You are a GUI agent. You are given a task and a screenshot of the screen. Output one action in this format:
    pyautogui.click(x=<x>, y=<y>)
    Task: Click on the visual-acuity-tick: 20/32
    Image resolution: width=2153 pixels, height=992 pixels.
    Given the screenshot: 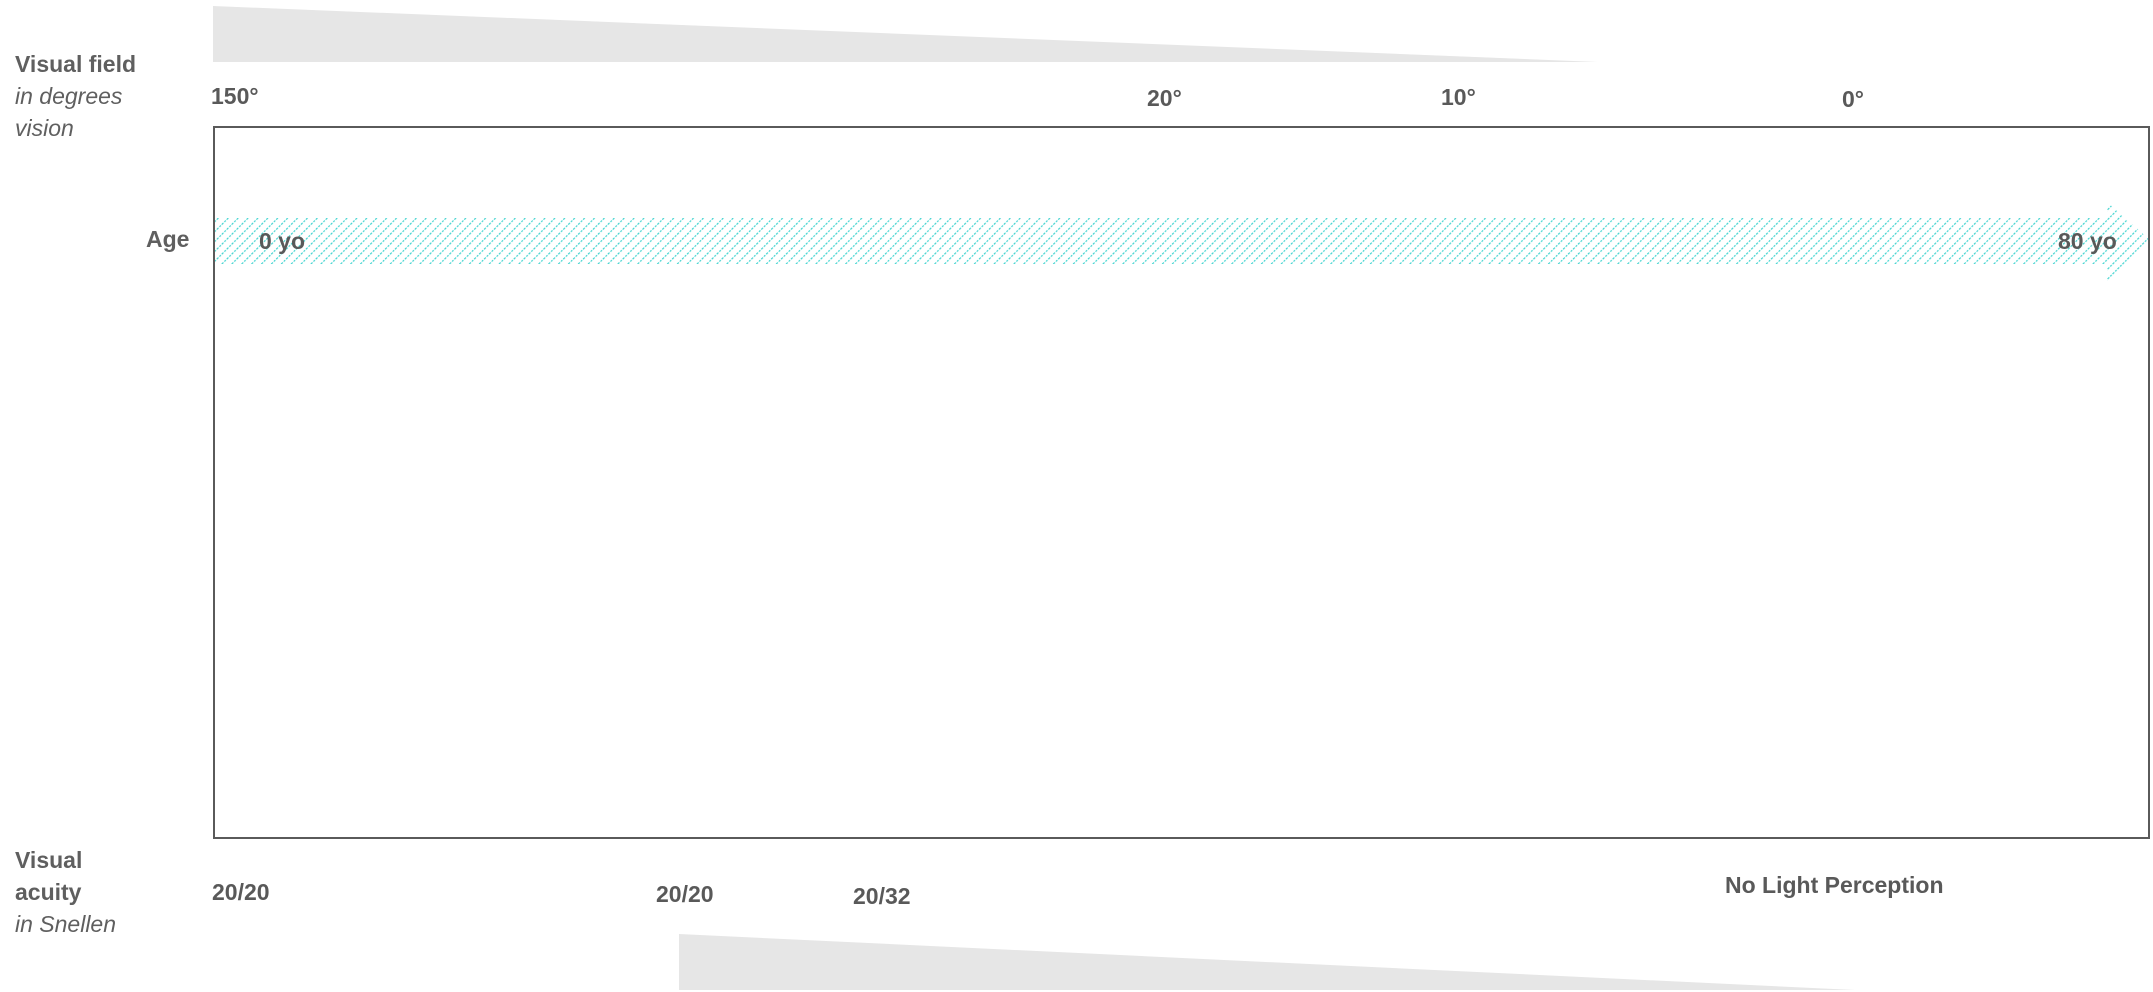 What is the action you would take?
    pyautogui.click(x=882, y=896)
    